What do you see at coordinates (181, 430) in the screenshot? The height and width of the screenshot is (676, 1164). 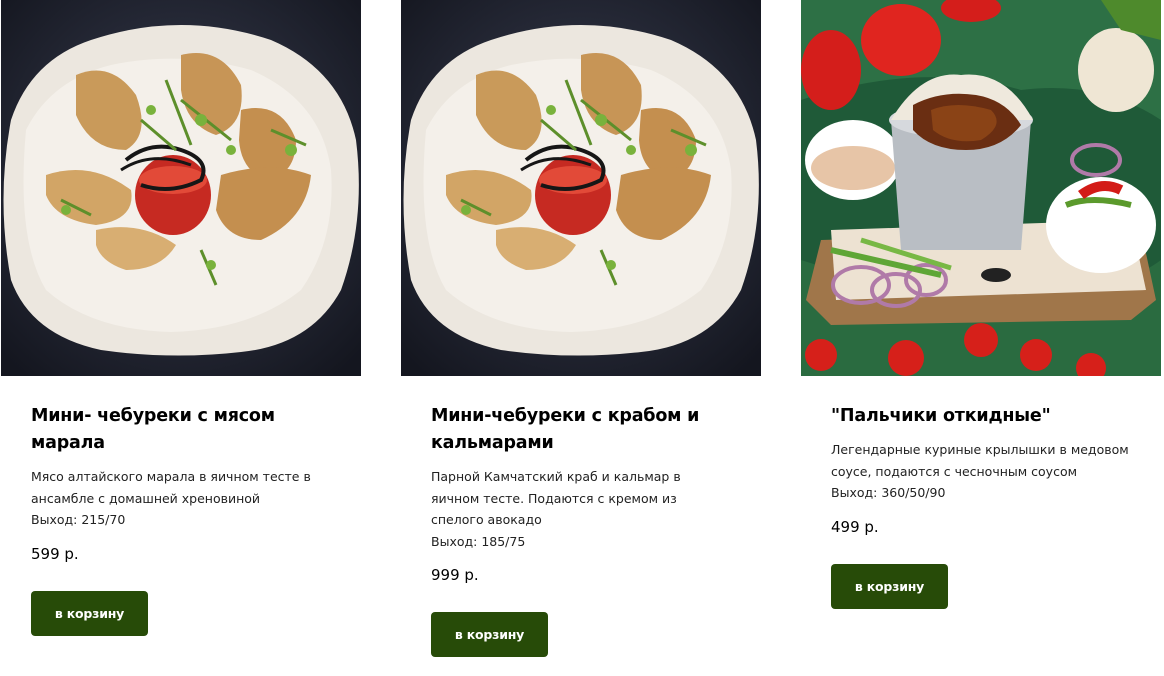 I see `product-title: Мини- чебуреки с мясом марала` at bounding box center [181, 430].